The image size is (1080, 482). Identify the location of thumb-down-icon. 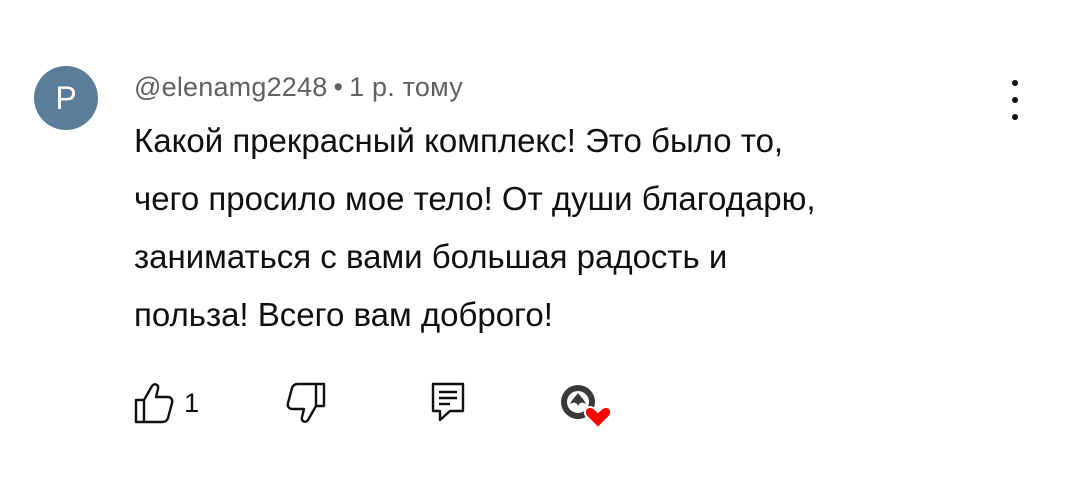
(306, 403).